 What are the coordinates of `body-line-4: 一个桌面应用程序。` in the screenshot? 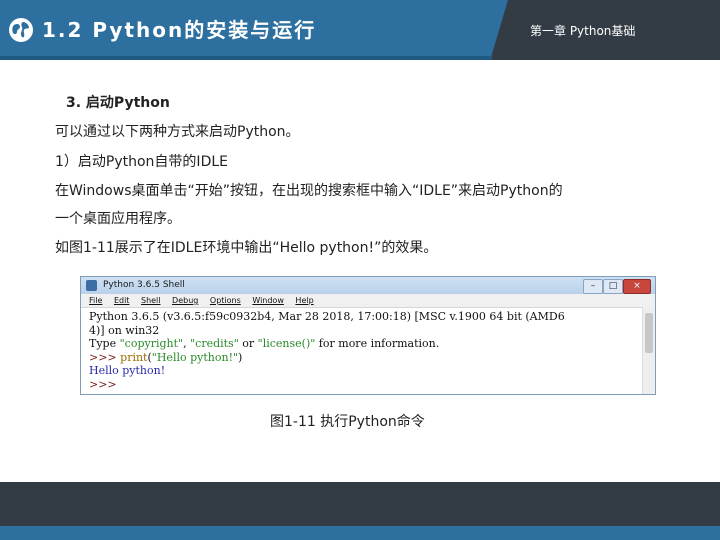 It's located at (118, 219).